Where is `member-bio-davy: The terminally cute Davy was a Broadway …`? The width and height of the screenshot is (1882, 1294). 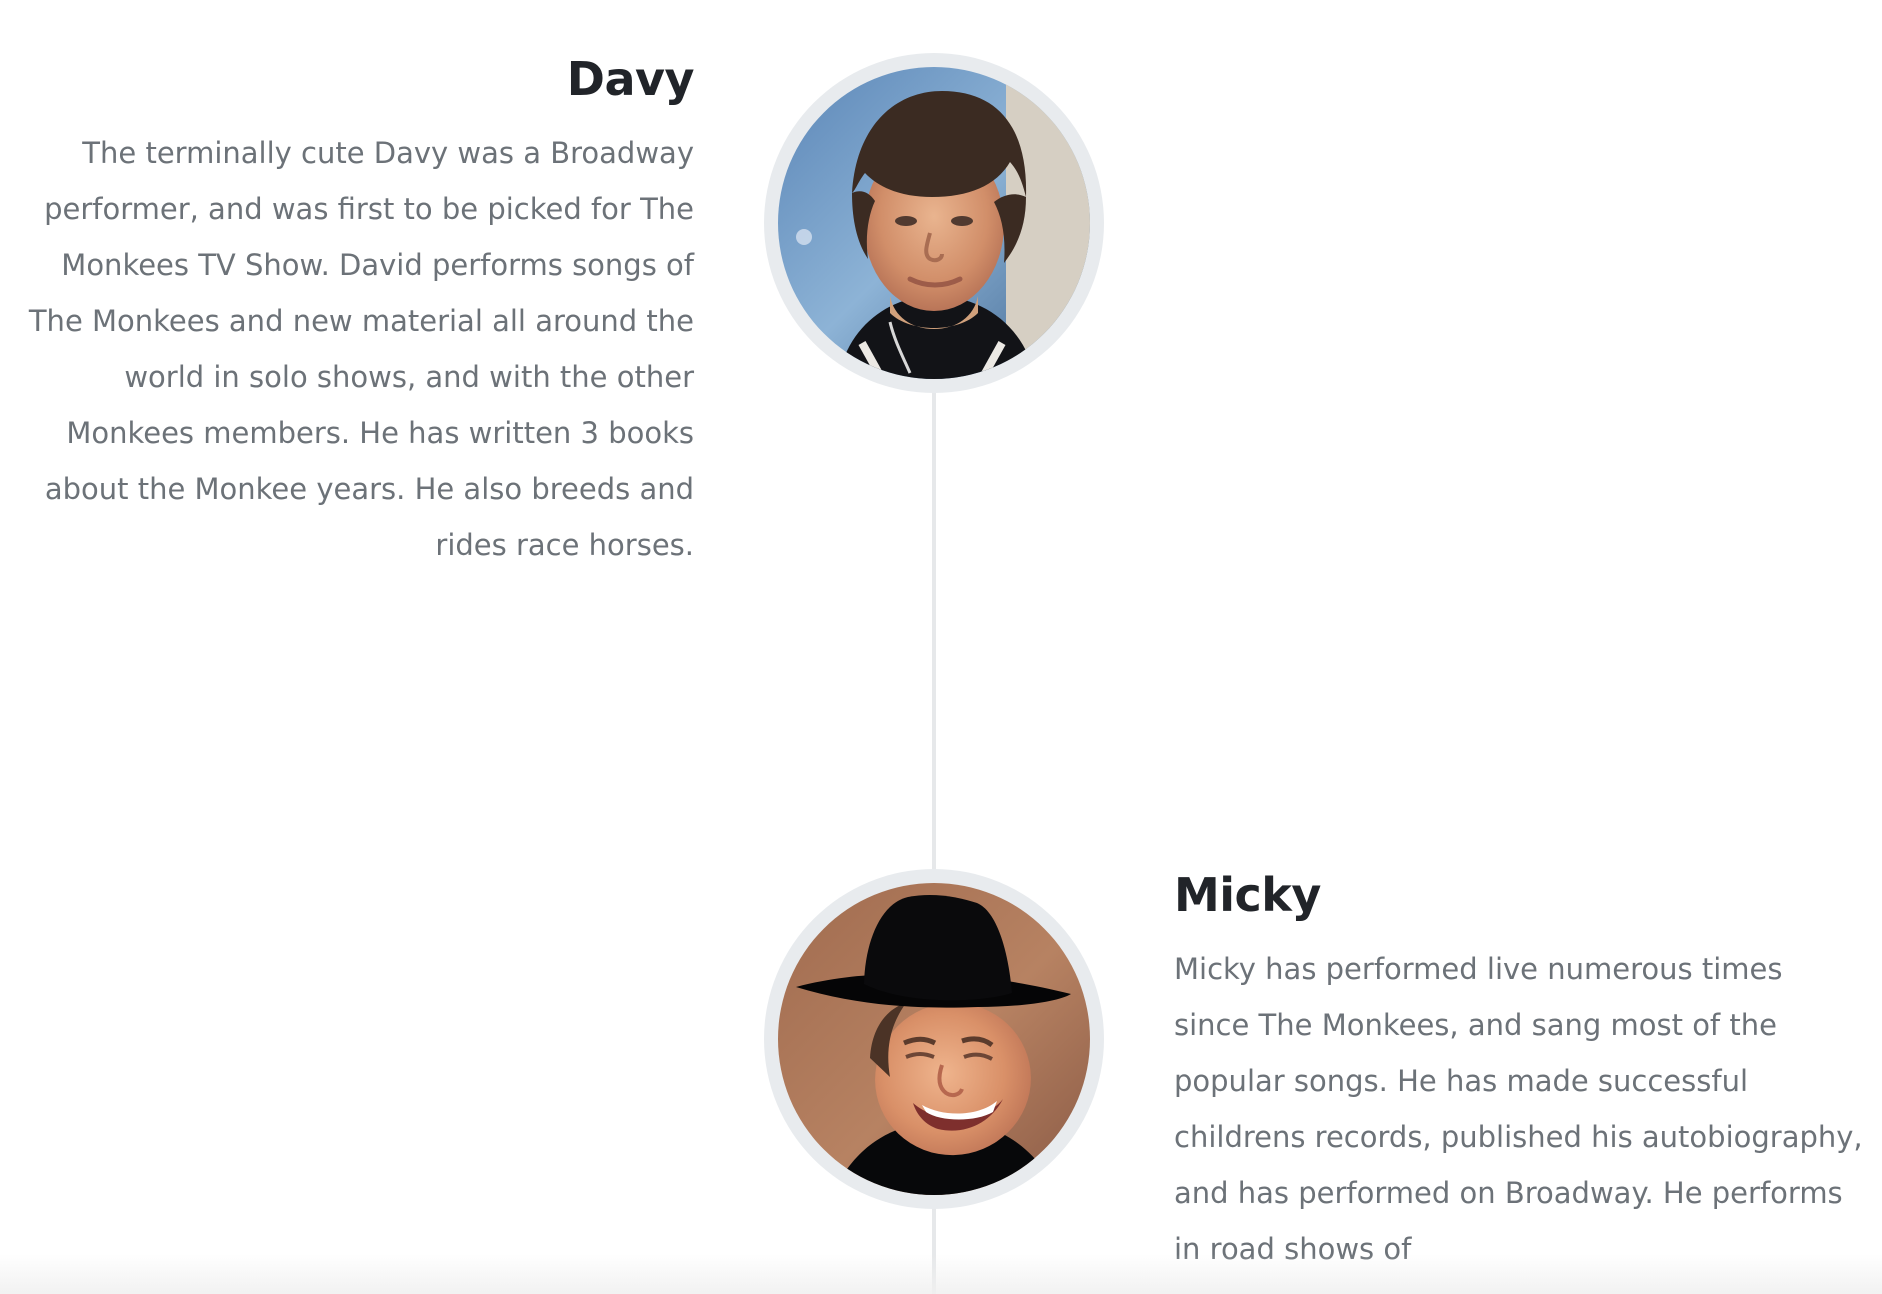
member-bio-davy: The terminally cute Davy was a Broadway … is located at coordinates (361, 349).